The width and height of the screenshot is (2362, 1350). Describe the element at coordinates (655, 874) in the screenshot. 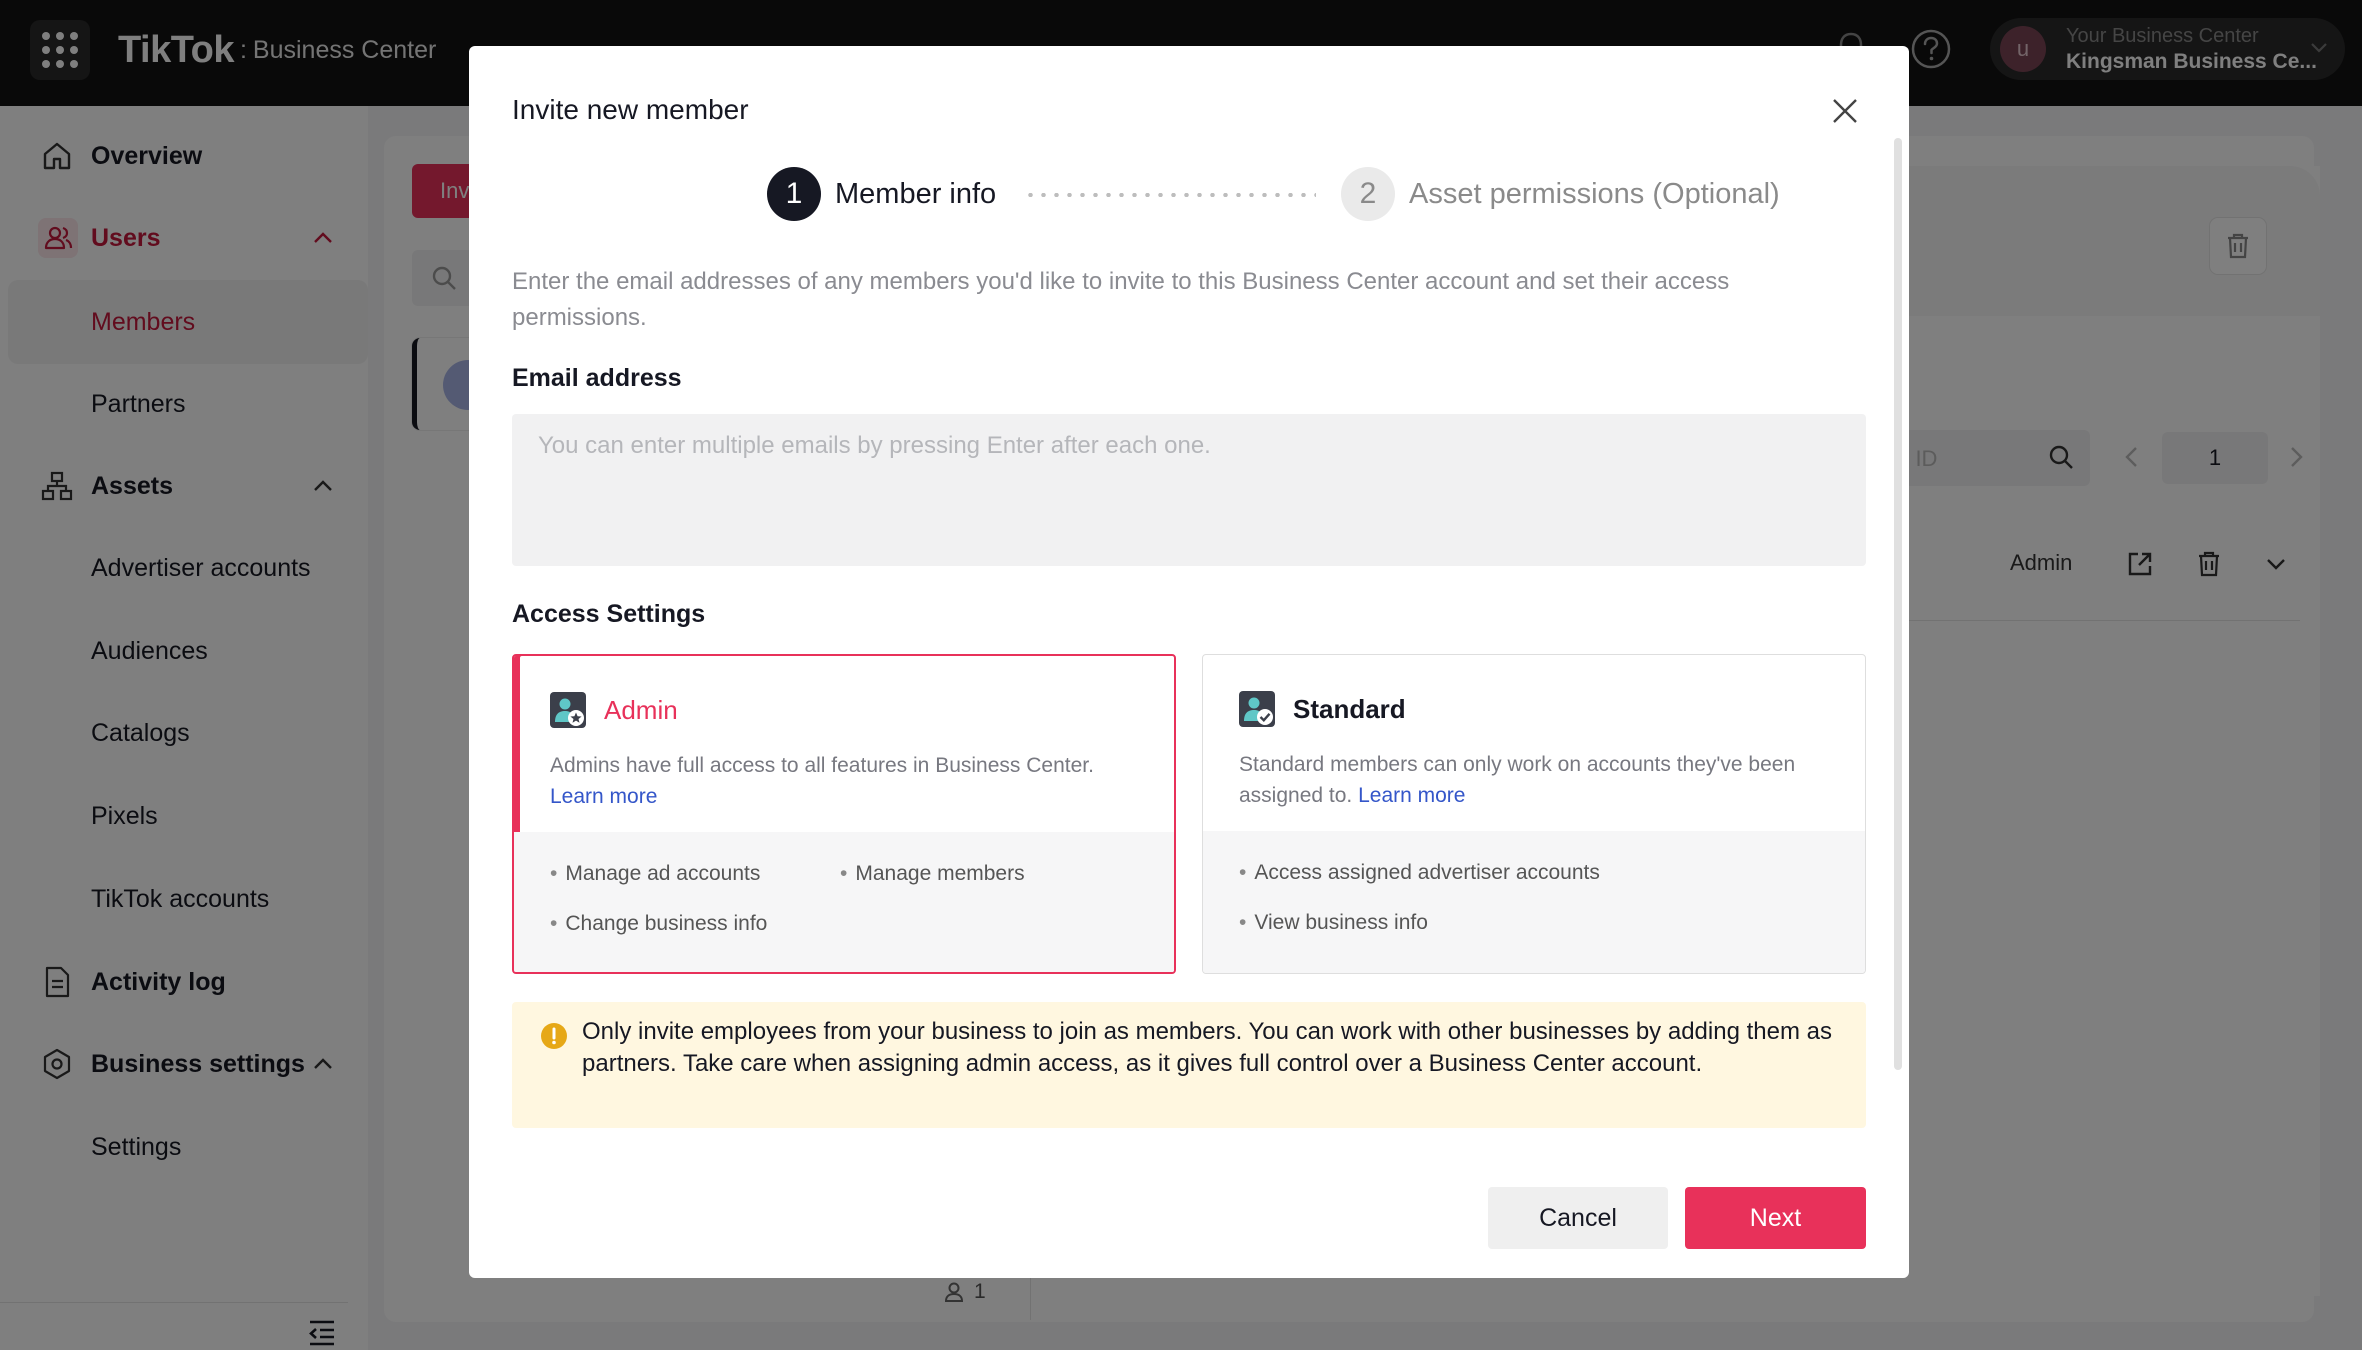

I see `permission-item: Manage ad accounts` at that location.